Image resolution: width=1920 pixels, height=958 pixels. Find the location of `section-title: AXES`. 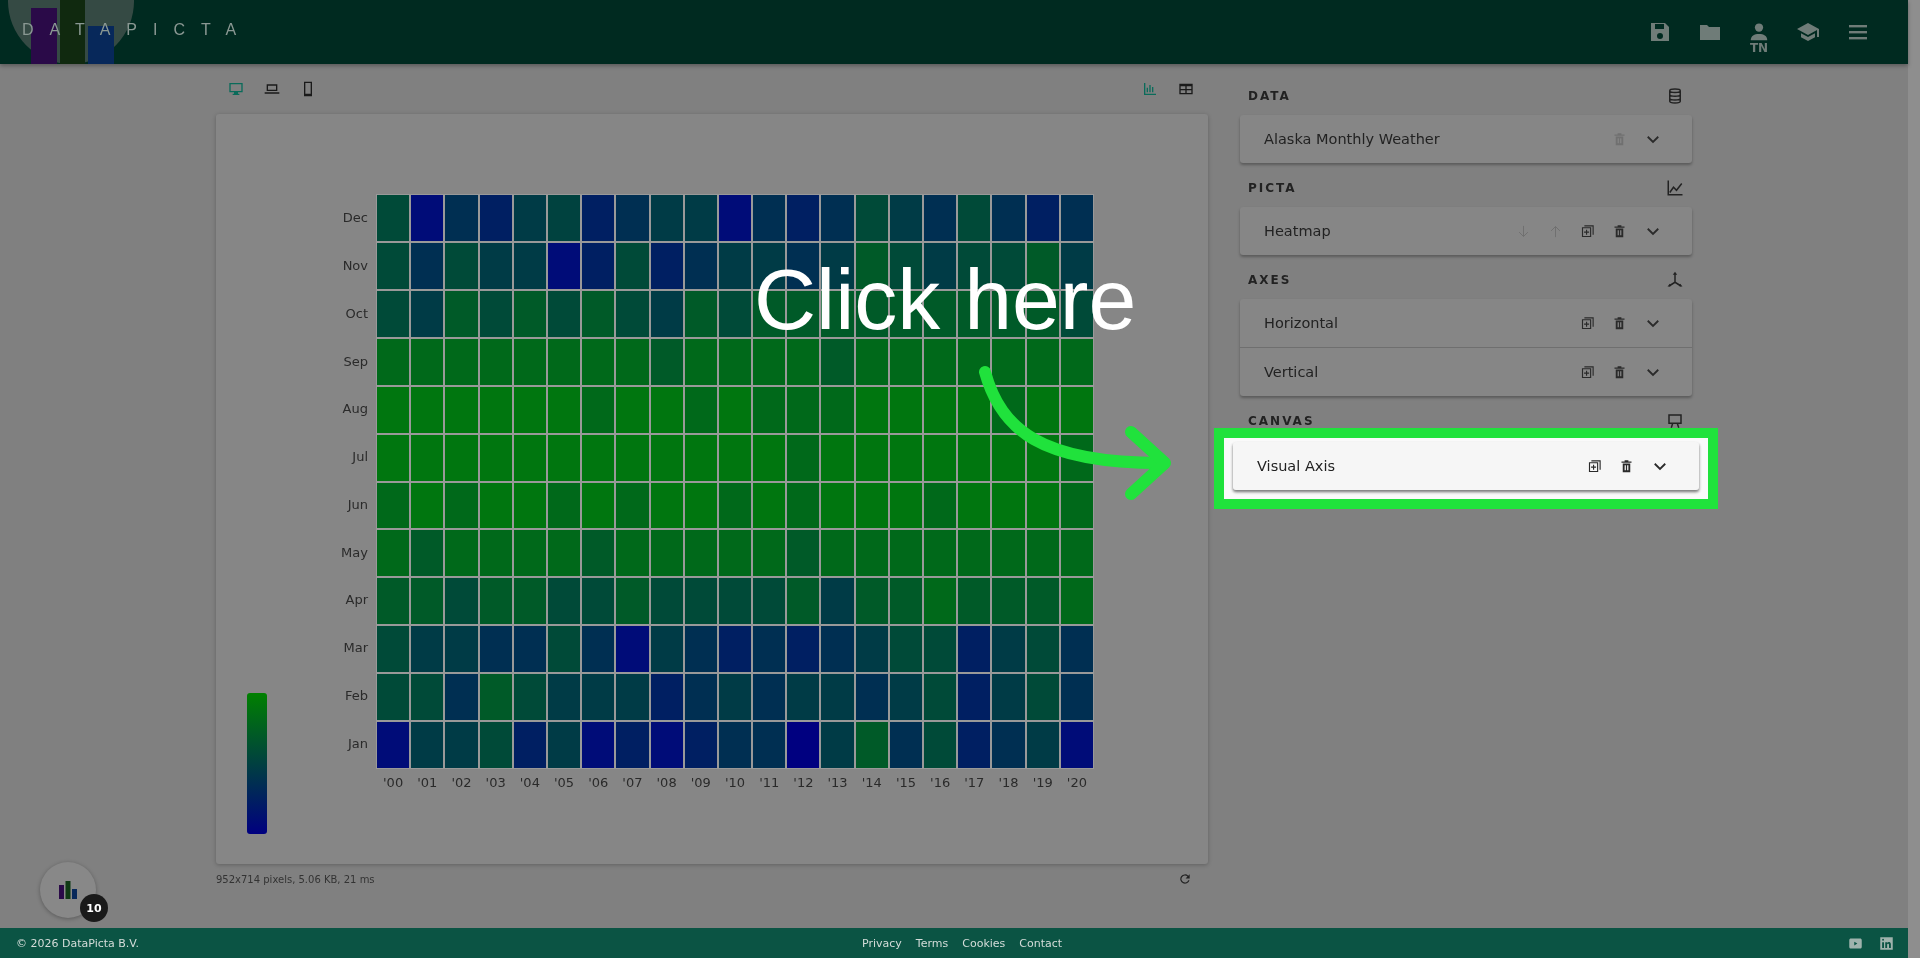

section-title: AXES is located at coordinates (1270, 280).